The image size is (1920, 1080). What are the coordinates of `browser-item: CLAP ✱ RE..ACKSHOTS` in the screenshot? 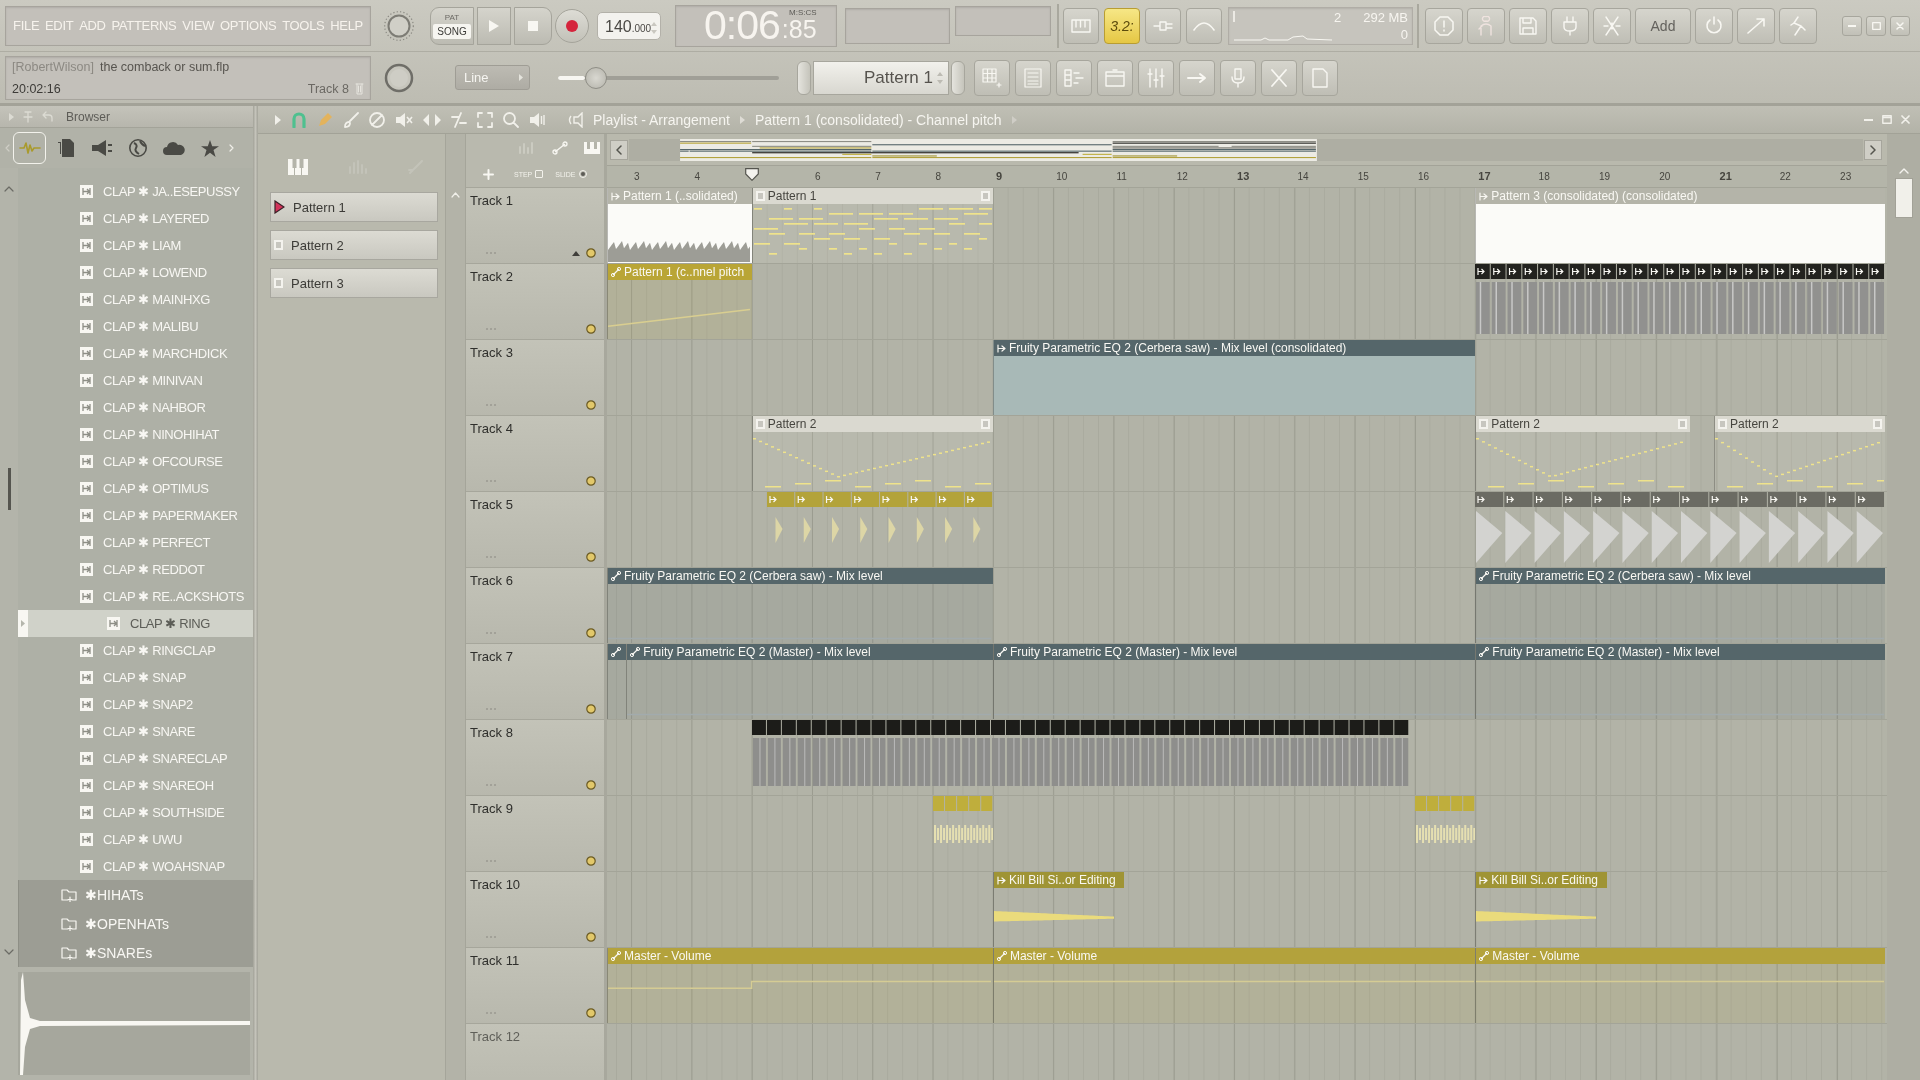 It's located at (135, 596).